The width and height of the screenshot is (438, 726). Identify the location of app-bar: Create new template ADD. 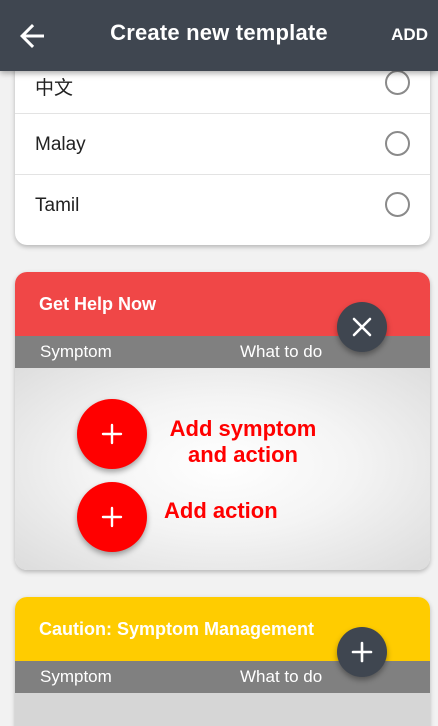
(219, 35).